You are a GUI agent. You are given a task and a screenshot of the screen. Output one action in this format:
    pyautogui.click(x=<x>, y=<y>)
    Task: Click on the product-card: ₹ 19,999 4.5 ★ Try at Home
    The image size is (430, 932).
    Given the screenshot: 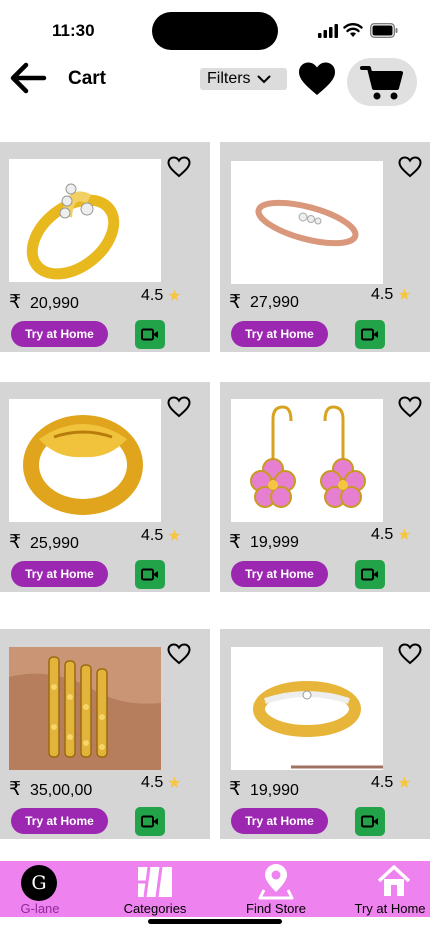 What is the action you would take?
    pyautogui.click(x=325, y=487)
    